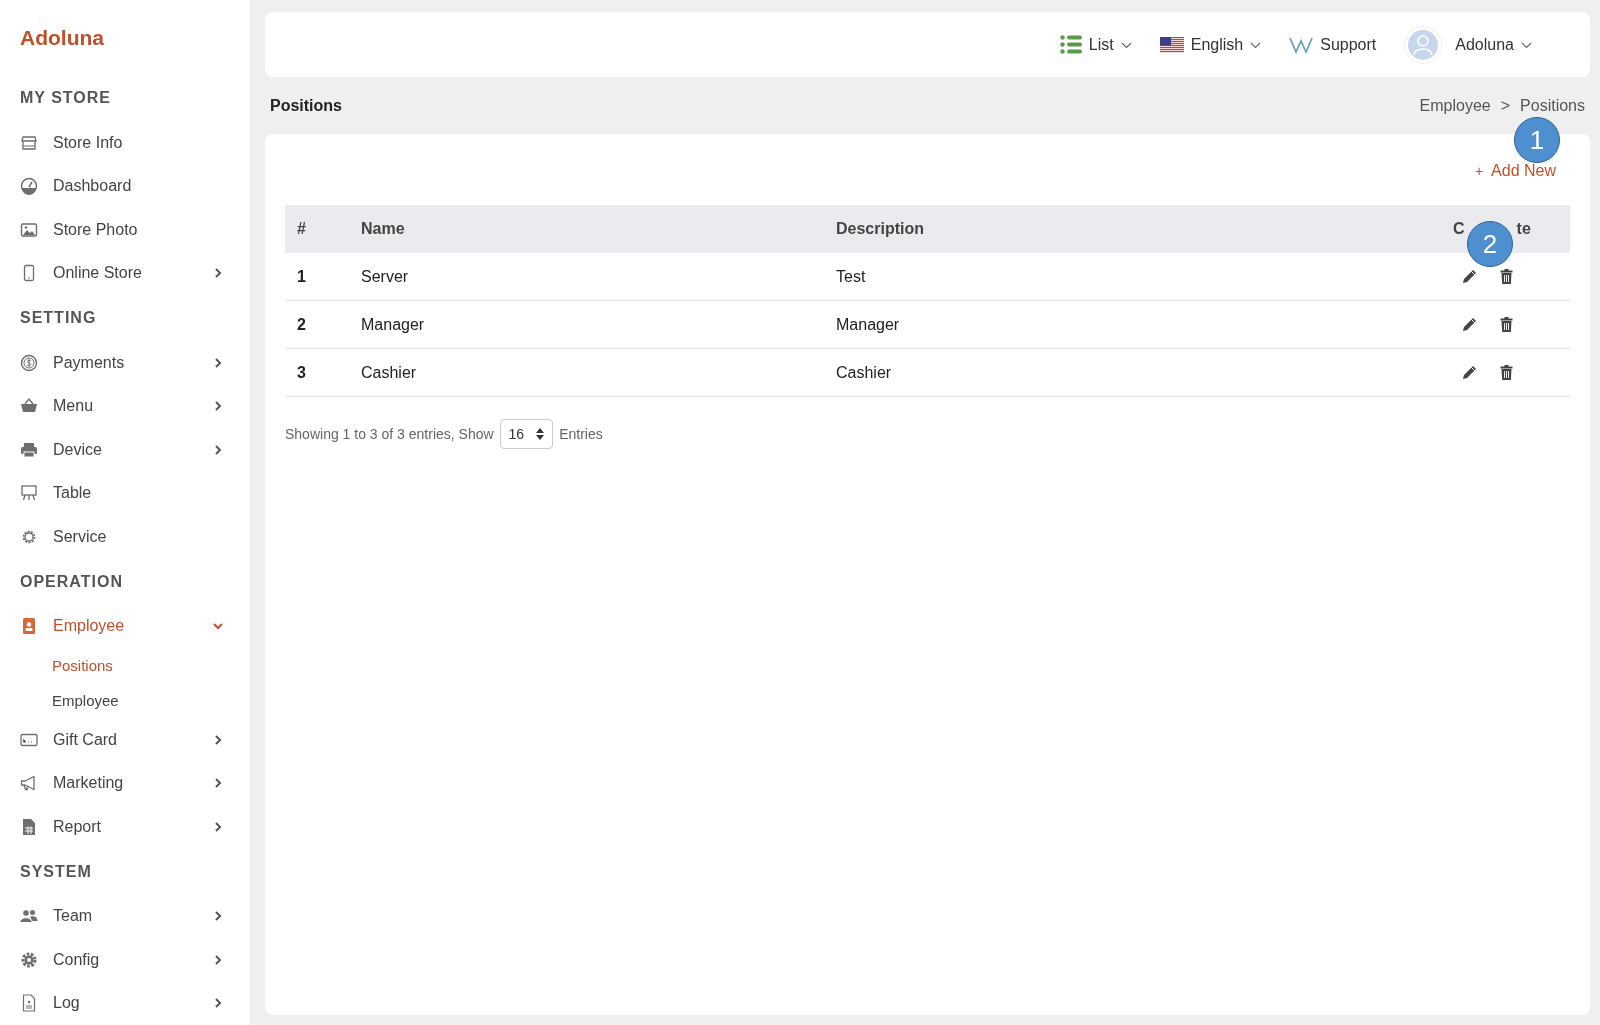 Image resolution: width=1600 pixels, height=1025 pixels. Describe the element at coordinates (1070, 44) in the screenshot. I see `list-icon` at that location.